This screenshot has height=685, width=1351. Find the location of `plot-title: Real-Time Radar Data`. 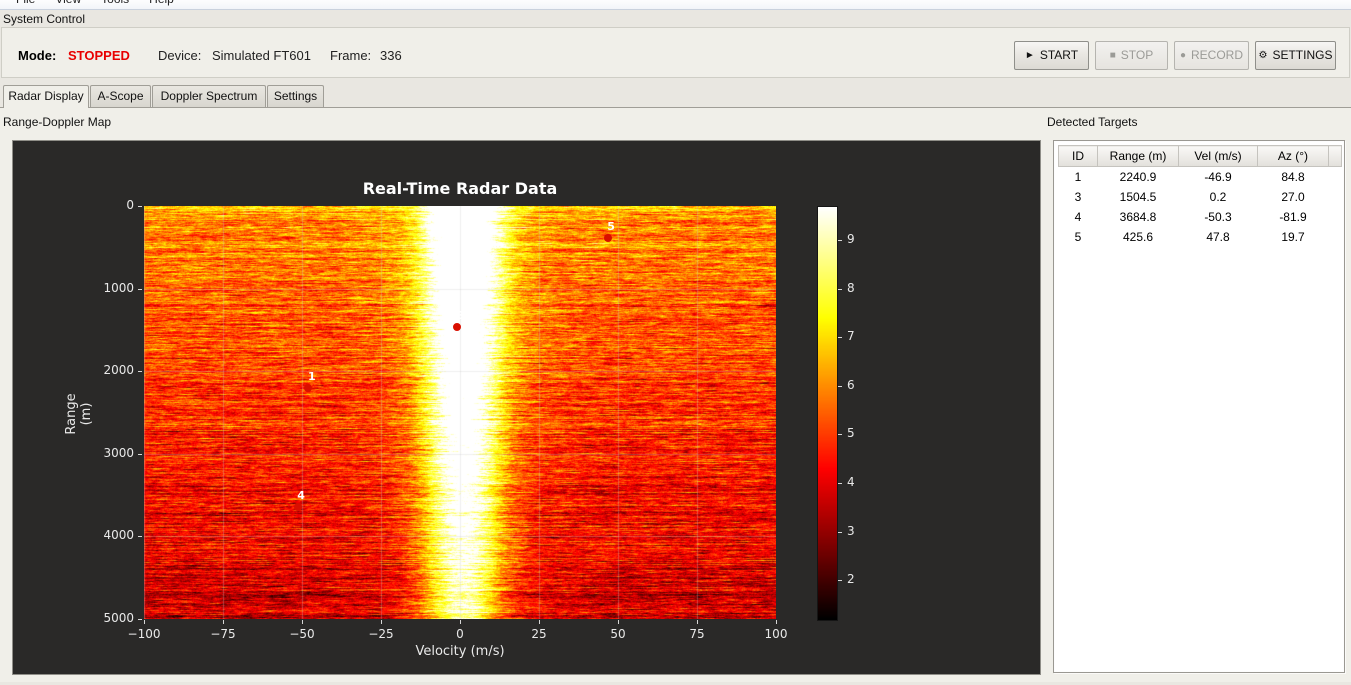

plot-title: Real-Time Radar Data is located at coordinates (460, 188).